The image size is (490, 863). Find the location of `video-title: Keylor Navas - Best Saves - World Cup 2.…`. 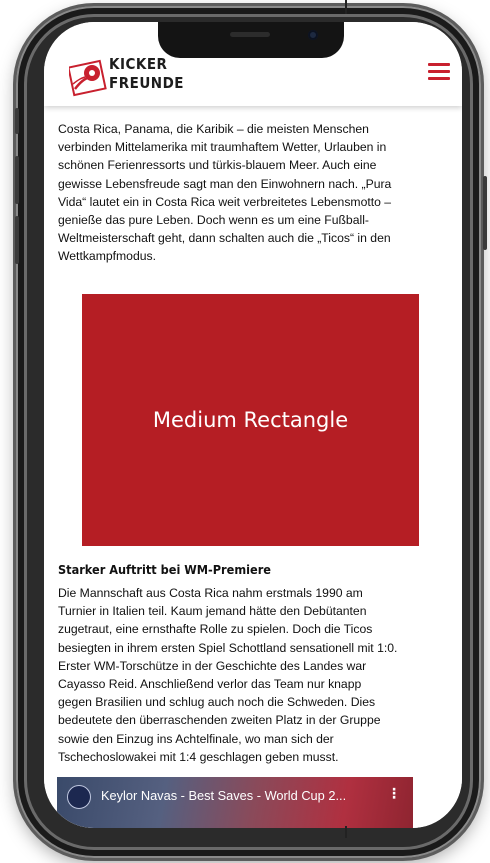

video-title: Keylor Navas - Best Saves - World Cup 2.… is located at coordinates (223, 795).